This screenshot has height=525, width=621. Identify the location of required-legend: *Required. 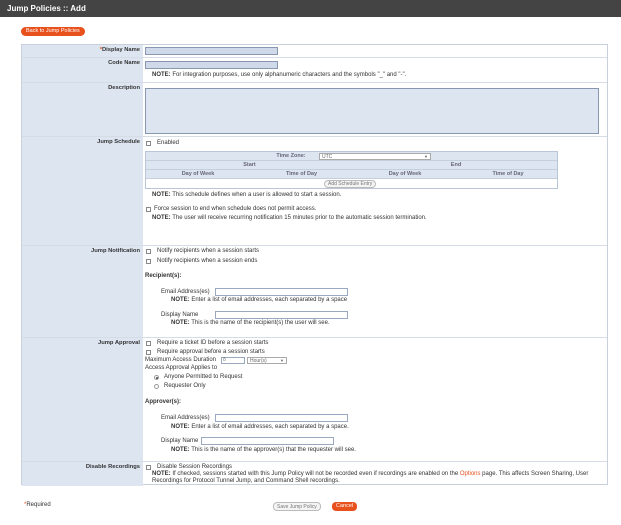
(37, 505).